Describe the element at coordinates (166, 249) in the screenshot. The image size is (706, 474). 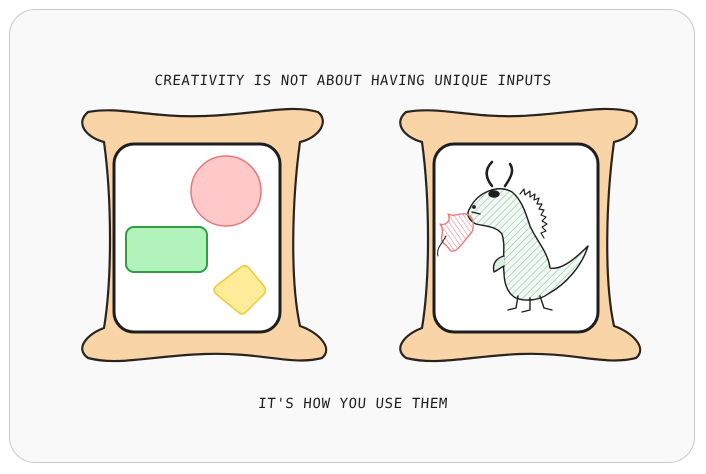
I see `green-rectangle` at that location.